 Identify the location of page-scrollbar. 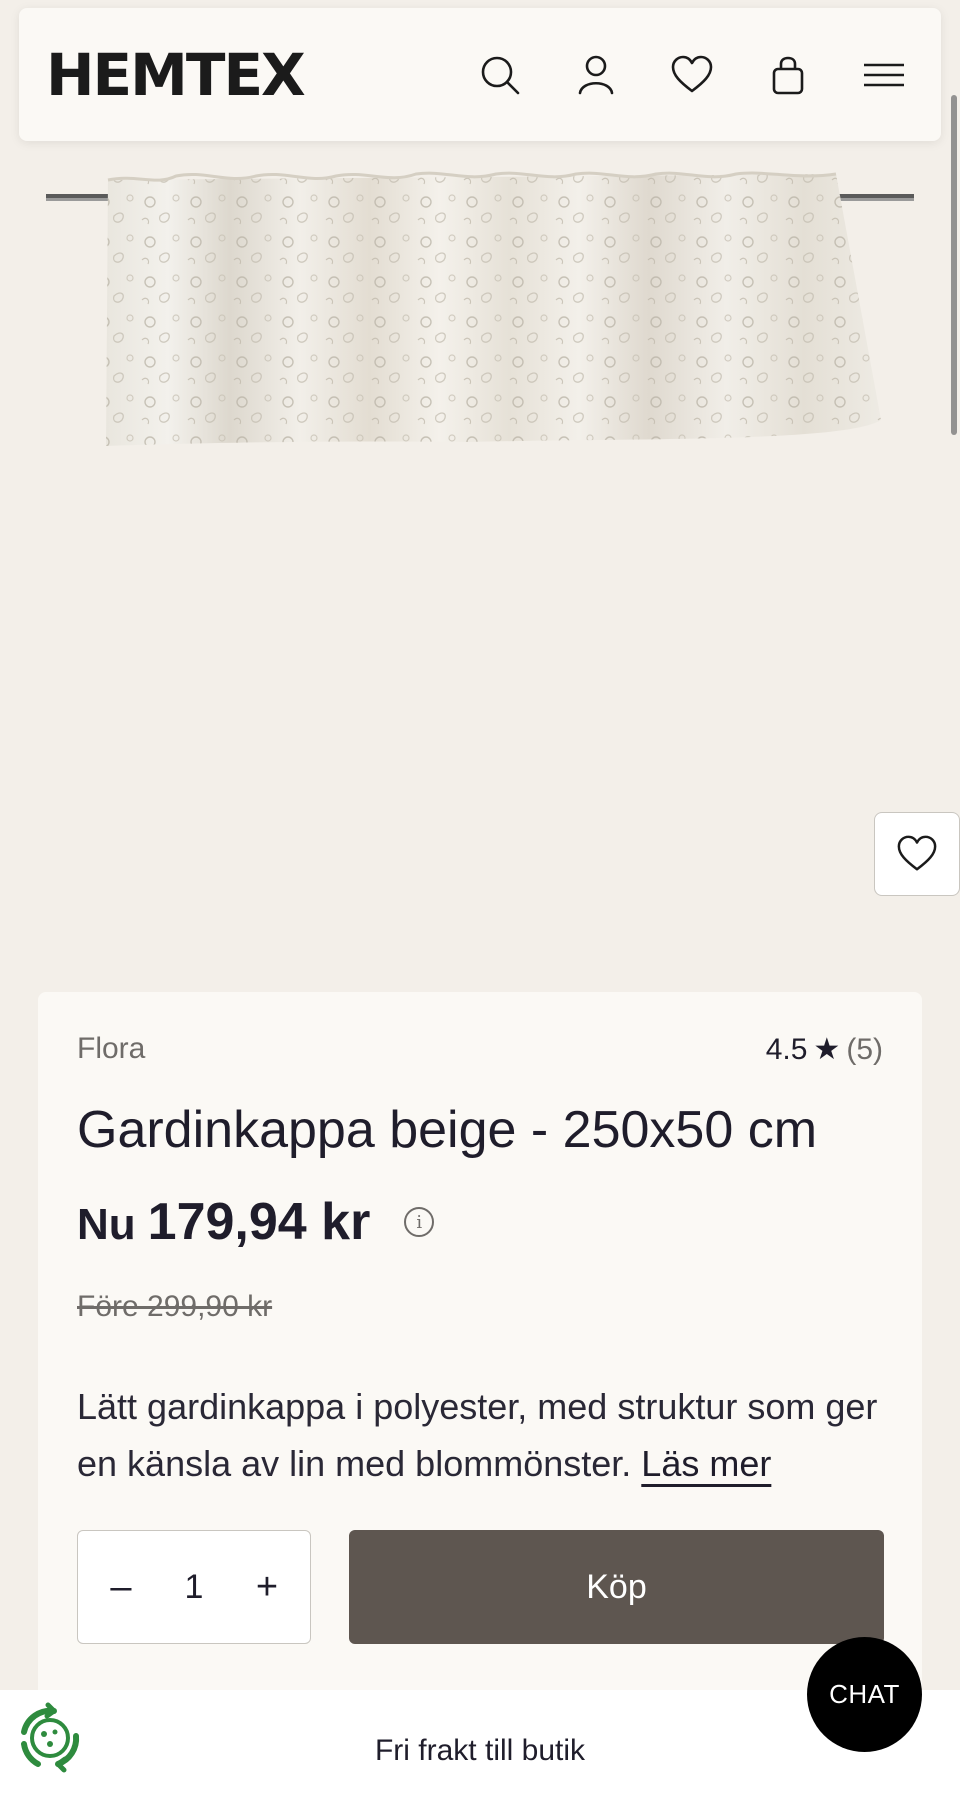
(954, 265).